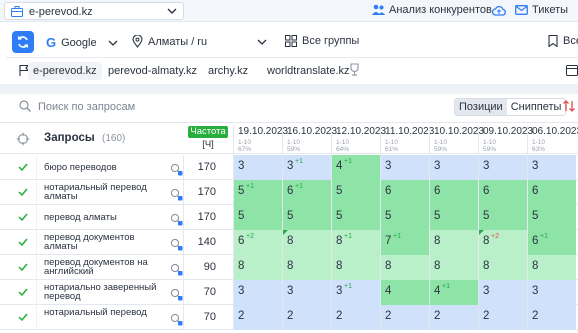 This screenshot has width=578, height=333. I want to click on region-select: Алматы / ru, so click(169, 41).